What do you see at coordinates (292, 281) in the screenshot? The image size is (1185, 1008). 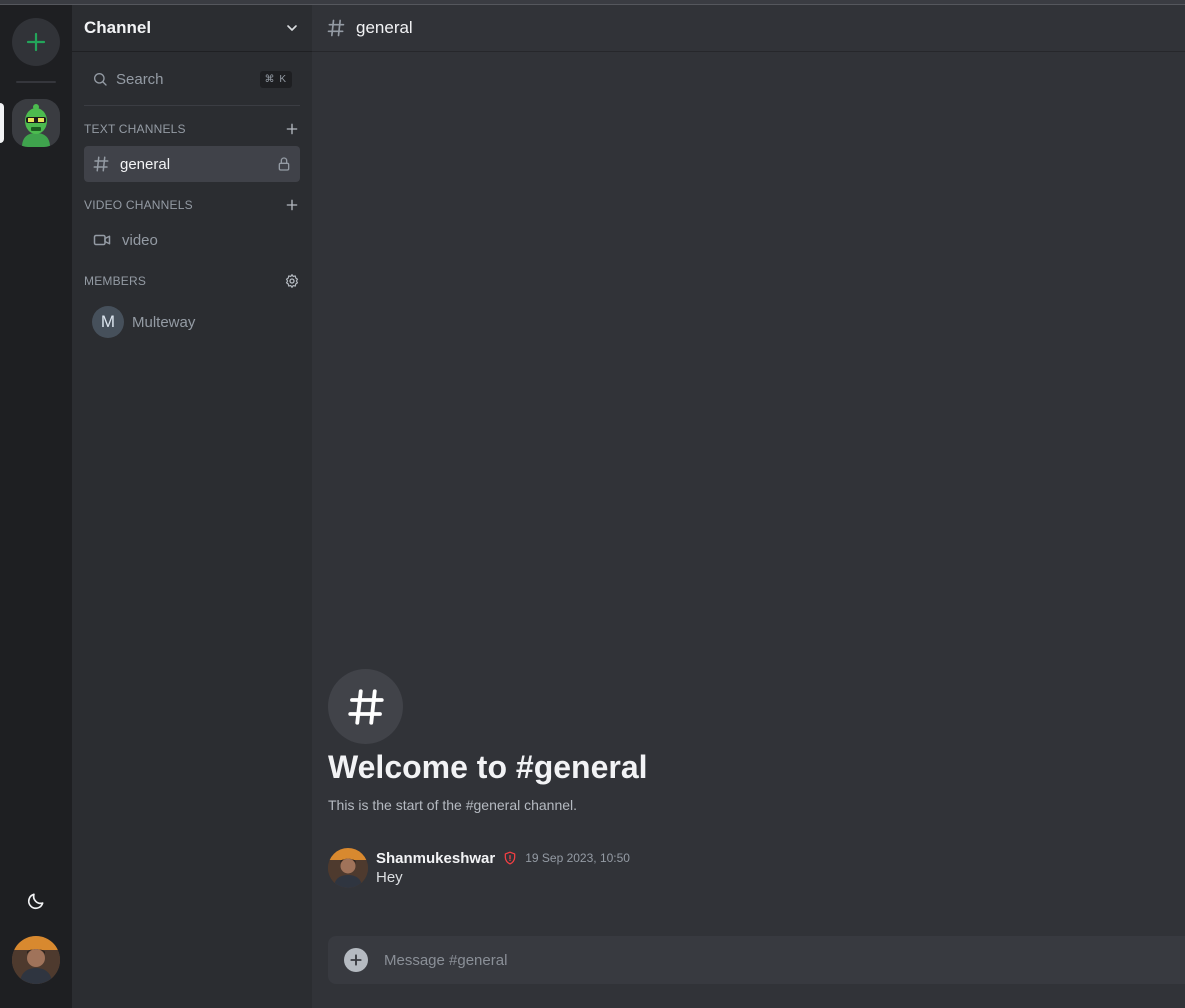 I see `gear-icon` at bounding box center [292, 281].